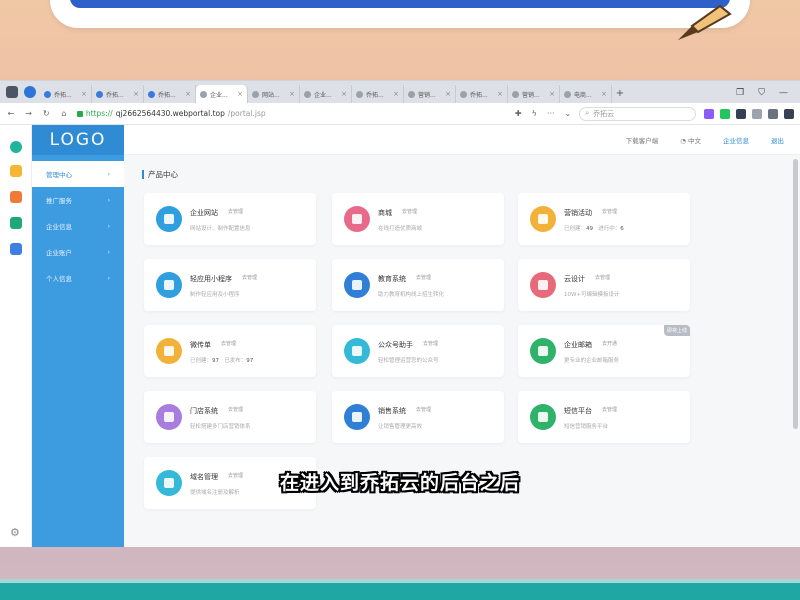 This screenshot has height=600, width=800. Describe the element at coordinates (740, 93) in the screenshot. I see `restore-icon: ❐` at that location.